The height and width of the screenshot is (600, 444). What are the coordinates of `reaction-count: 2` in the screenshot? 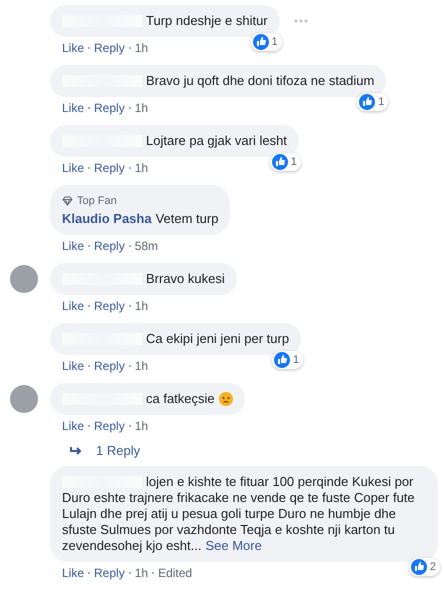 It's located at (424, 567).